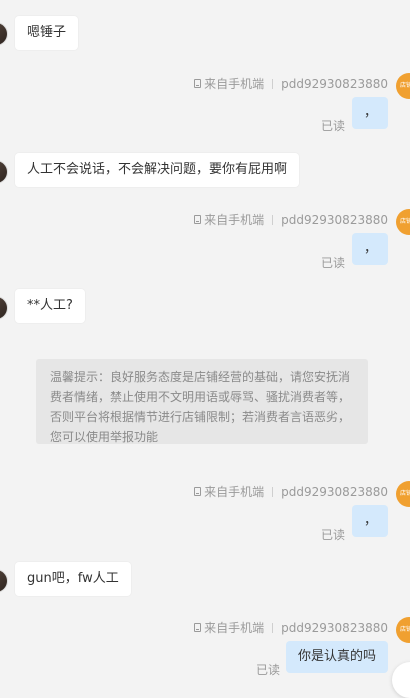 The width and height of the screenshot is (410, 698). I want to click on floating-action-button, so click(401, 680).